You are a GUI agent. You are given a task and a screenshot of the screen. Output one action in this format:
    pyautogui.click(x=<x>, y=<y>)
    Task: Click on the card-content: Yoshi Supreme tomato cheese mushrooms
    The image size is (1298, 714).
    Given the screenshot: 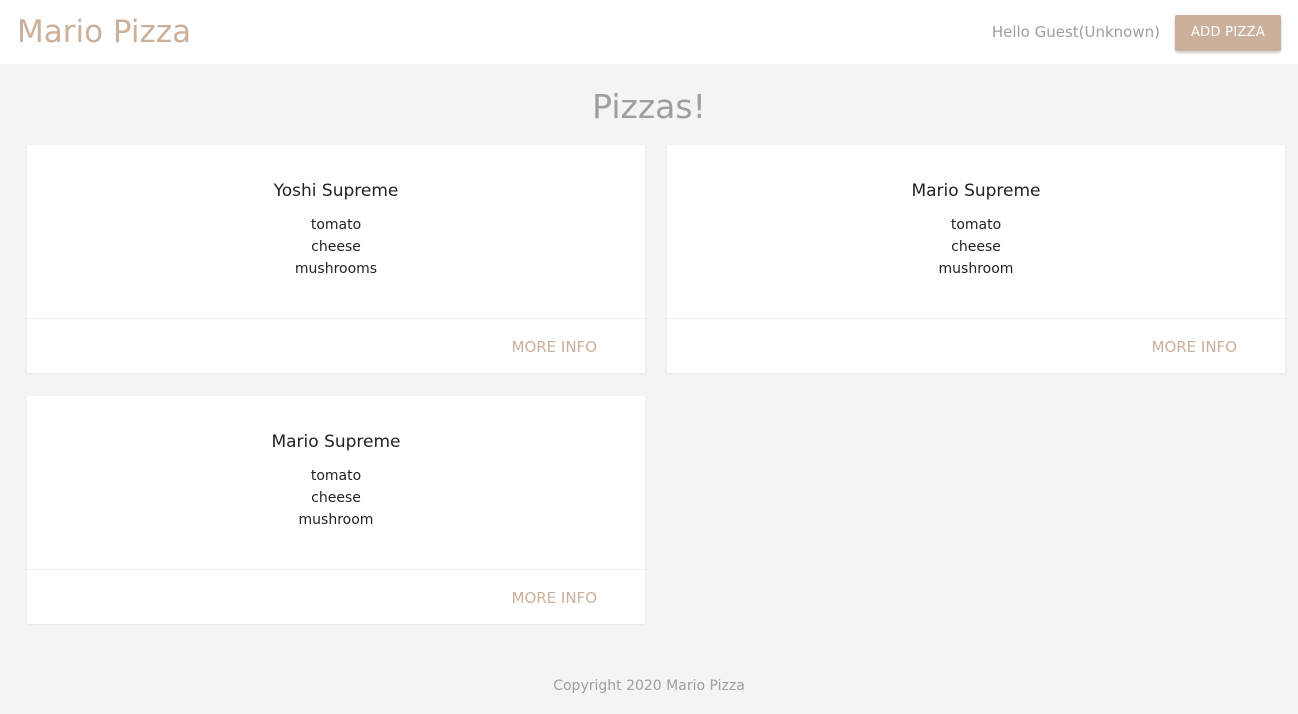 What is the action you would take?
    pyautogui.click(x=336, y=232)
    